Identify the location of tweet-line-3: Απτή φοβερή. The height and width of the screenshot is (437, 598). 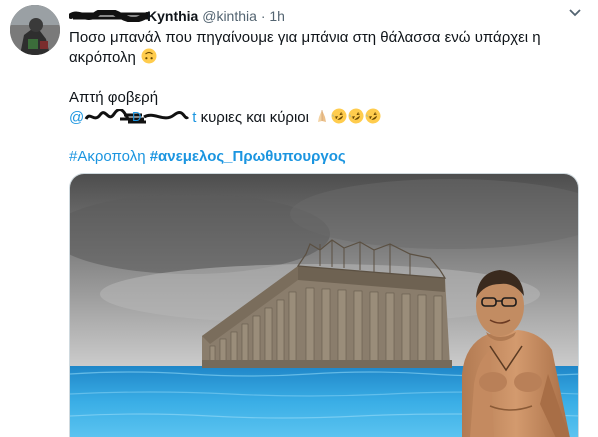
(114, 97).